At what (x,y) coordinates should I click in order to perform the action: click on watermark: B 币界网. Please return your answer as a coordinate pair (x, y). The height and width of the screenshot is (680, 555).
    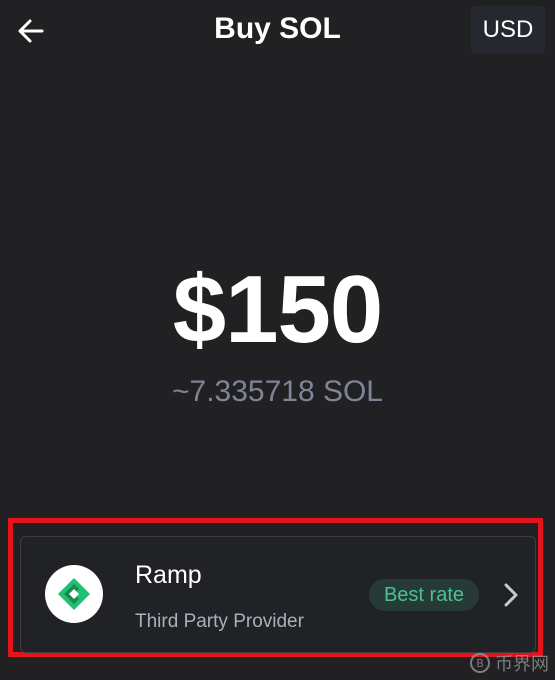
    Looking at the image, I should click on (509, 663).